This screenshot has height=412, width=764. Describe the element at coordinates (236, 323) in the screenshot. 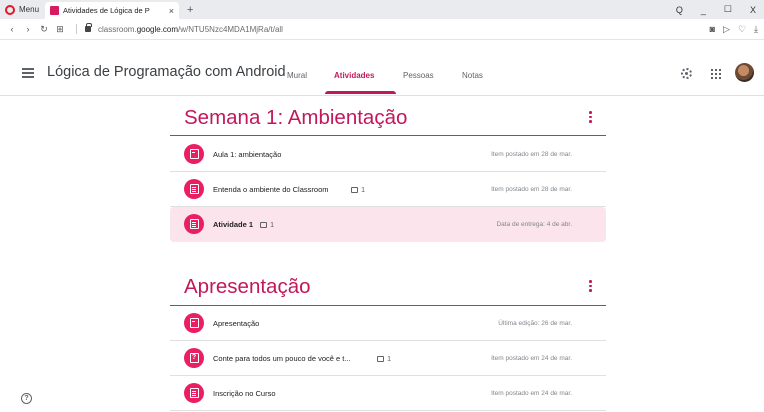

I see `item-title: Apresentação` at that location.